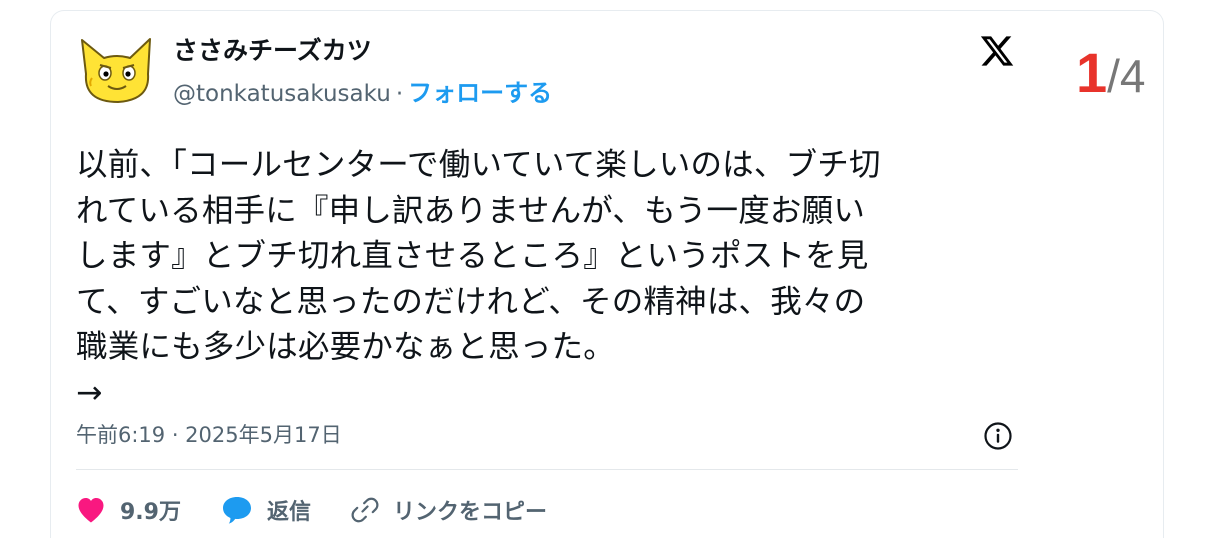 This screenshot has height=538, width=1206. I want to click on like-count: 9.9万, so click(150, 512).